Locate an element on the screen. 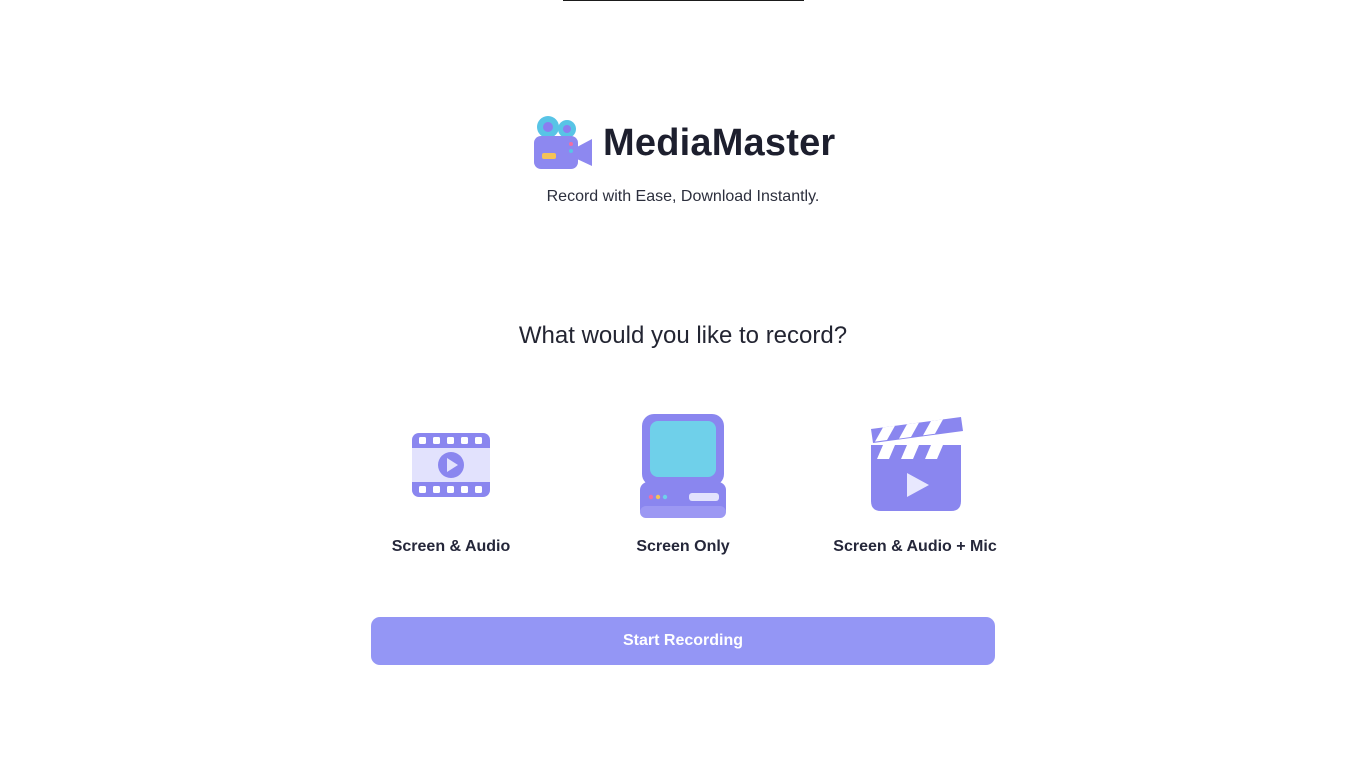  app-name: MediaMaster is located at coordinates (719, 142).